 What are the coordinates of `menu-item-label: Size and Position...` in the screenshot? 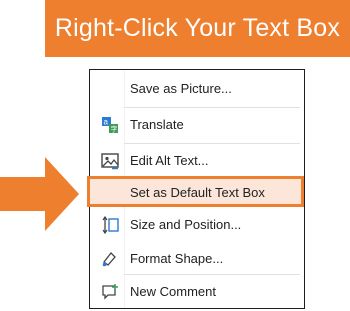 It's located at (186, 224).